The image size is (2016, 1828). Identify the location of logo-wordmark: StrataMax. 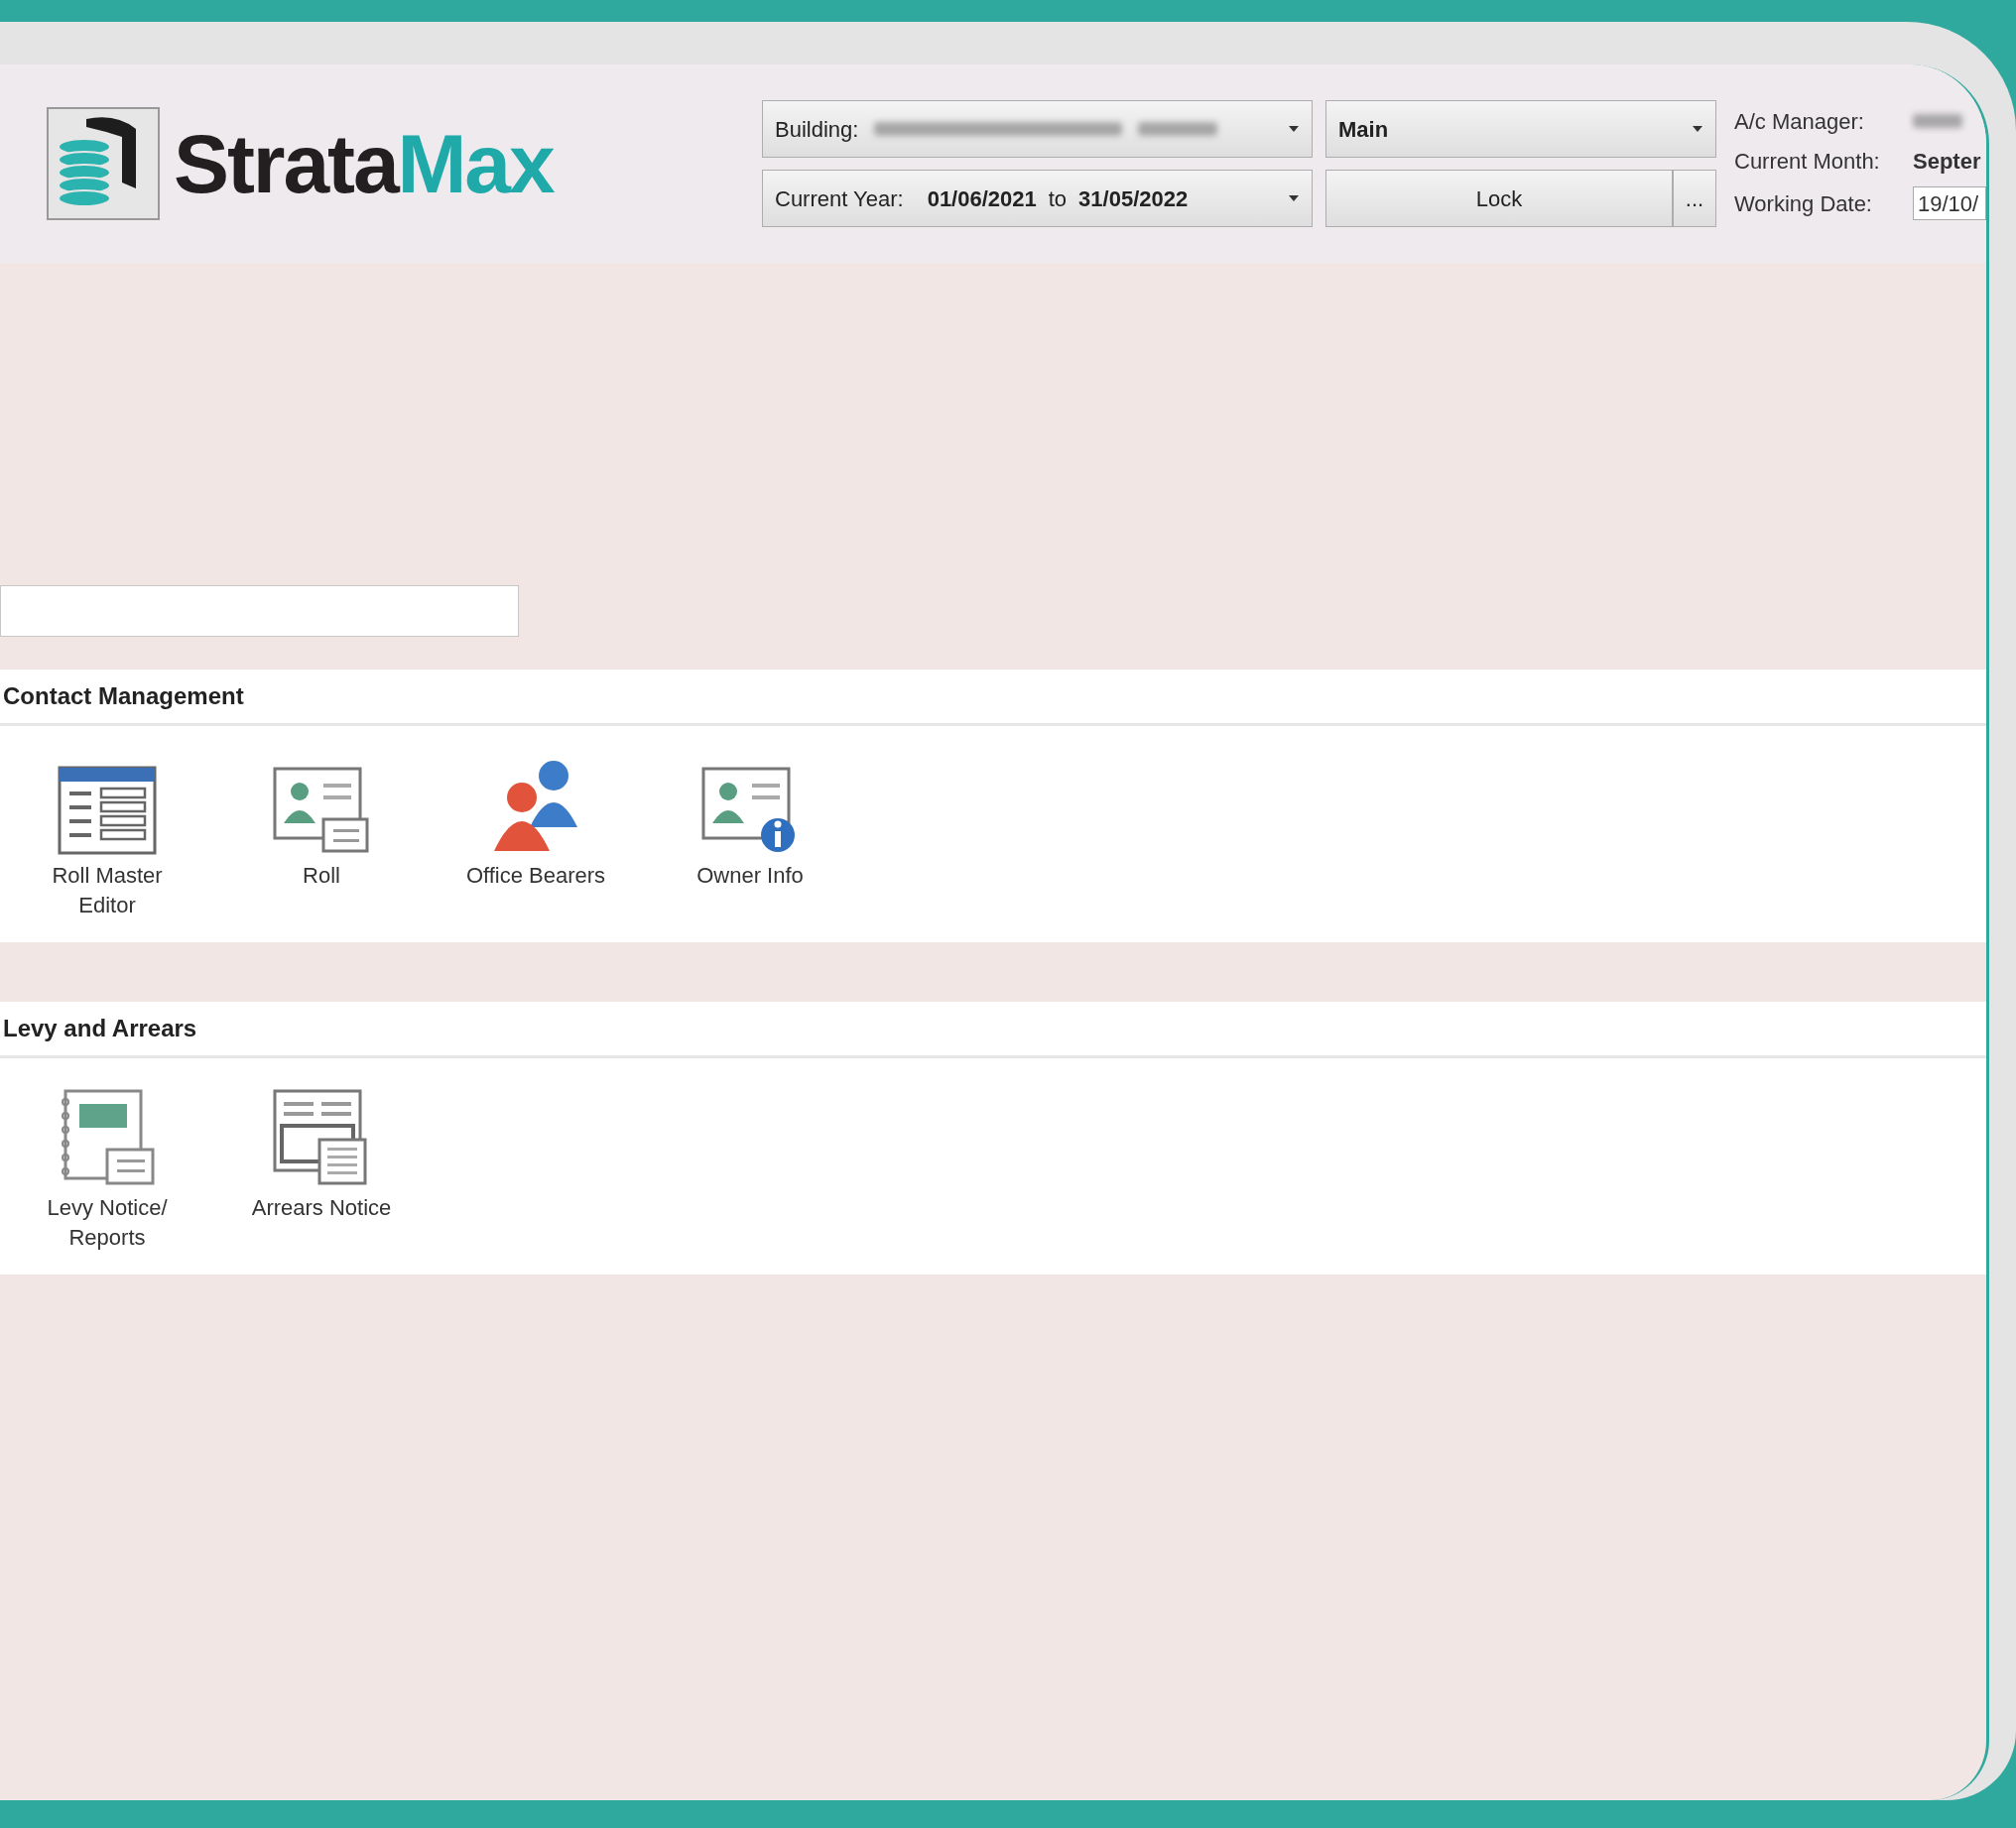
(364, 163).